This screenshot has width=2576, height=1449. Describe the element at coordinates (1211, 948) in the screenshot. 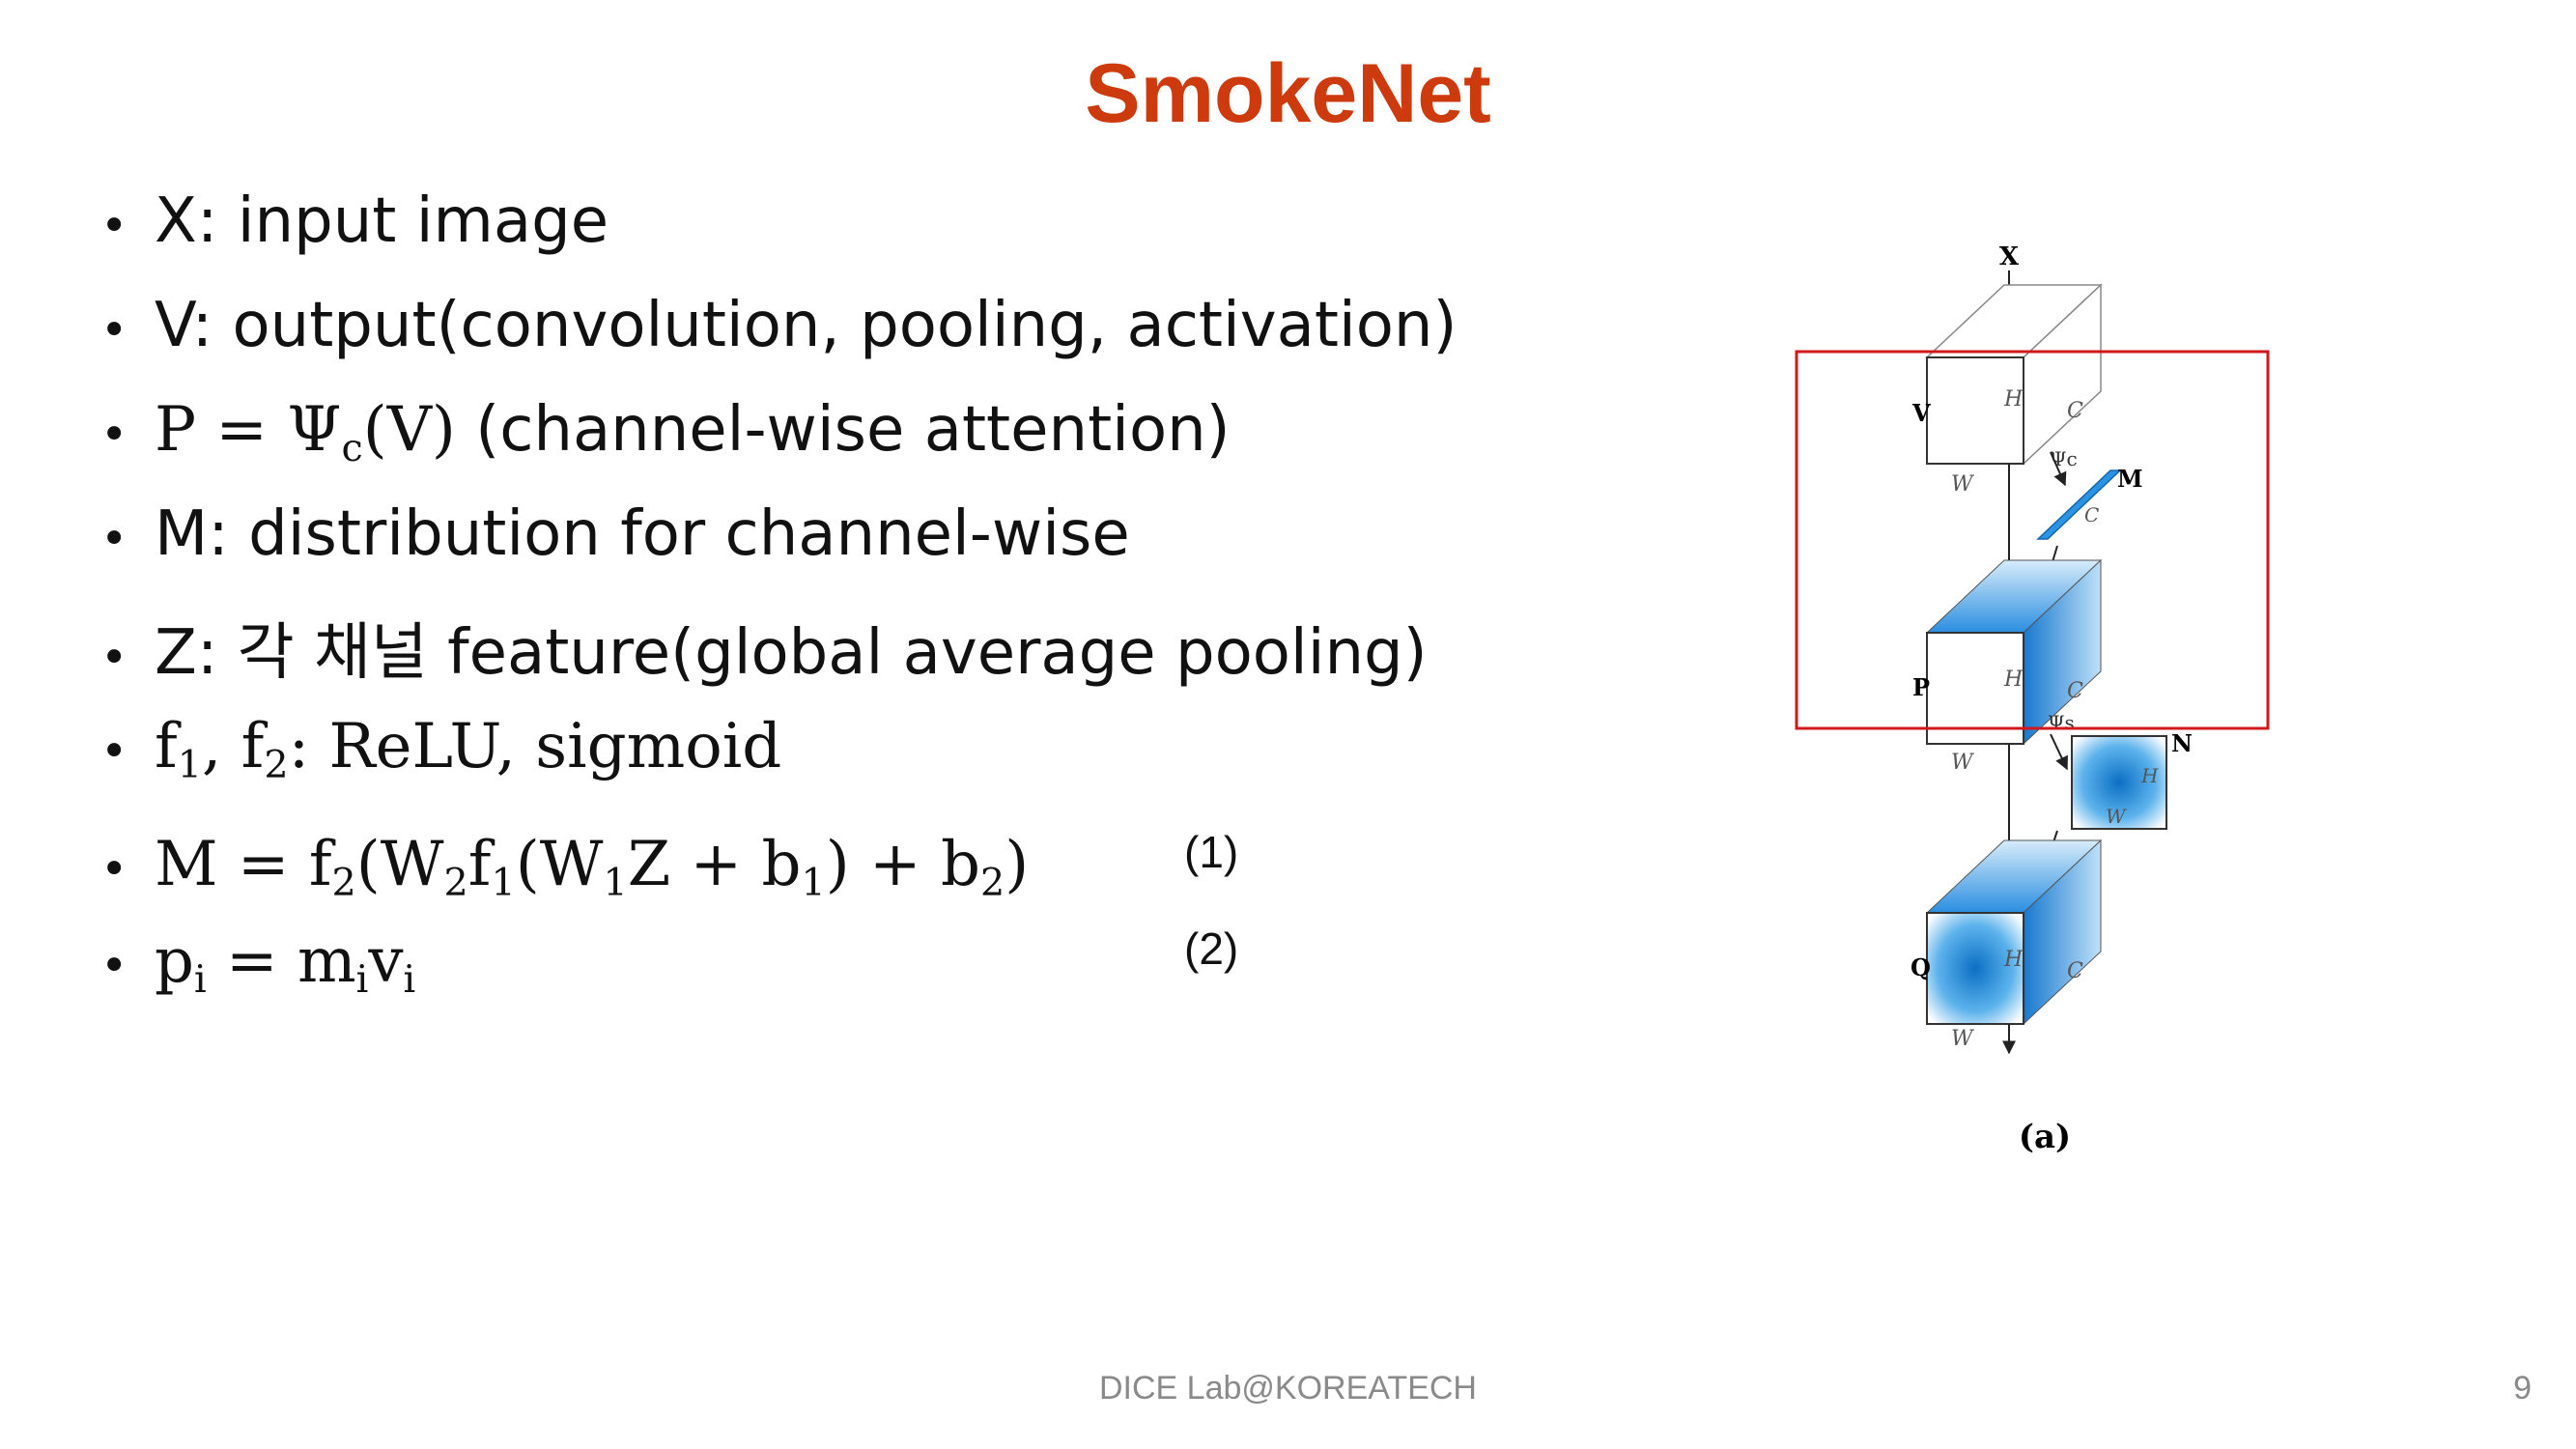

I see `equation-number-2: (2)` at that location.